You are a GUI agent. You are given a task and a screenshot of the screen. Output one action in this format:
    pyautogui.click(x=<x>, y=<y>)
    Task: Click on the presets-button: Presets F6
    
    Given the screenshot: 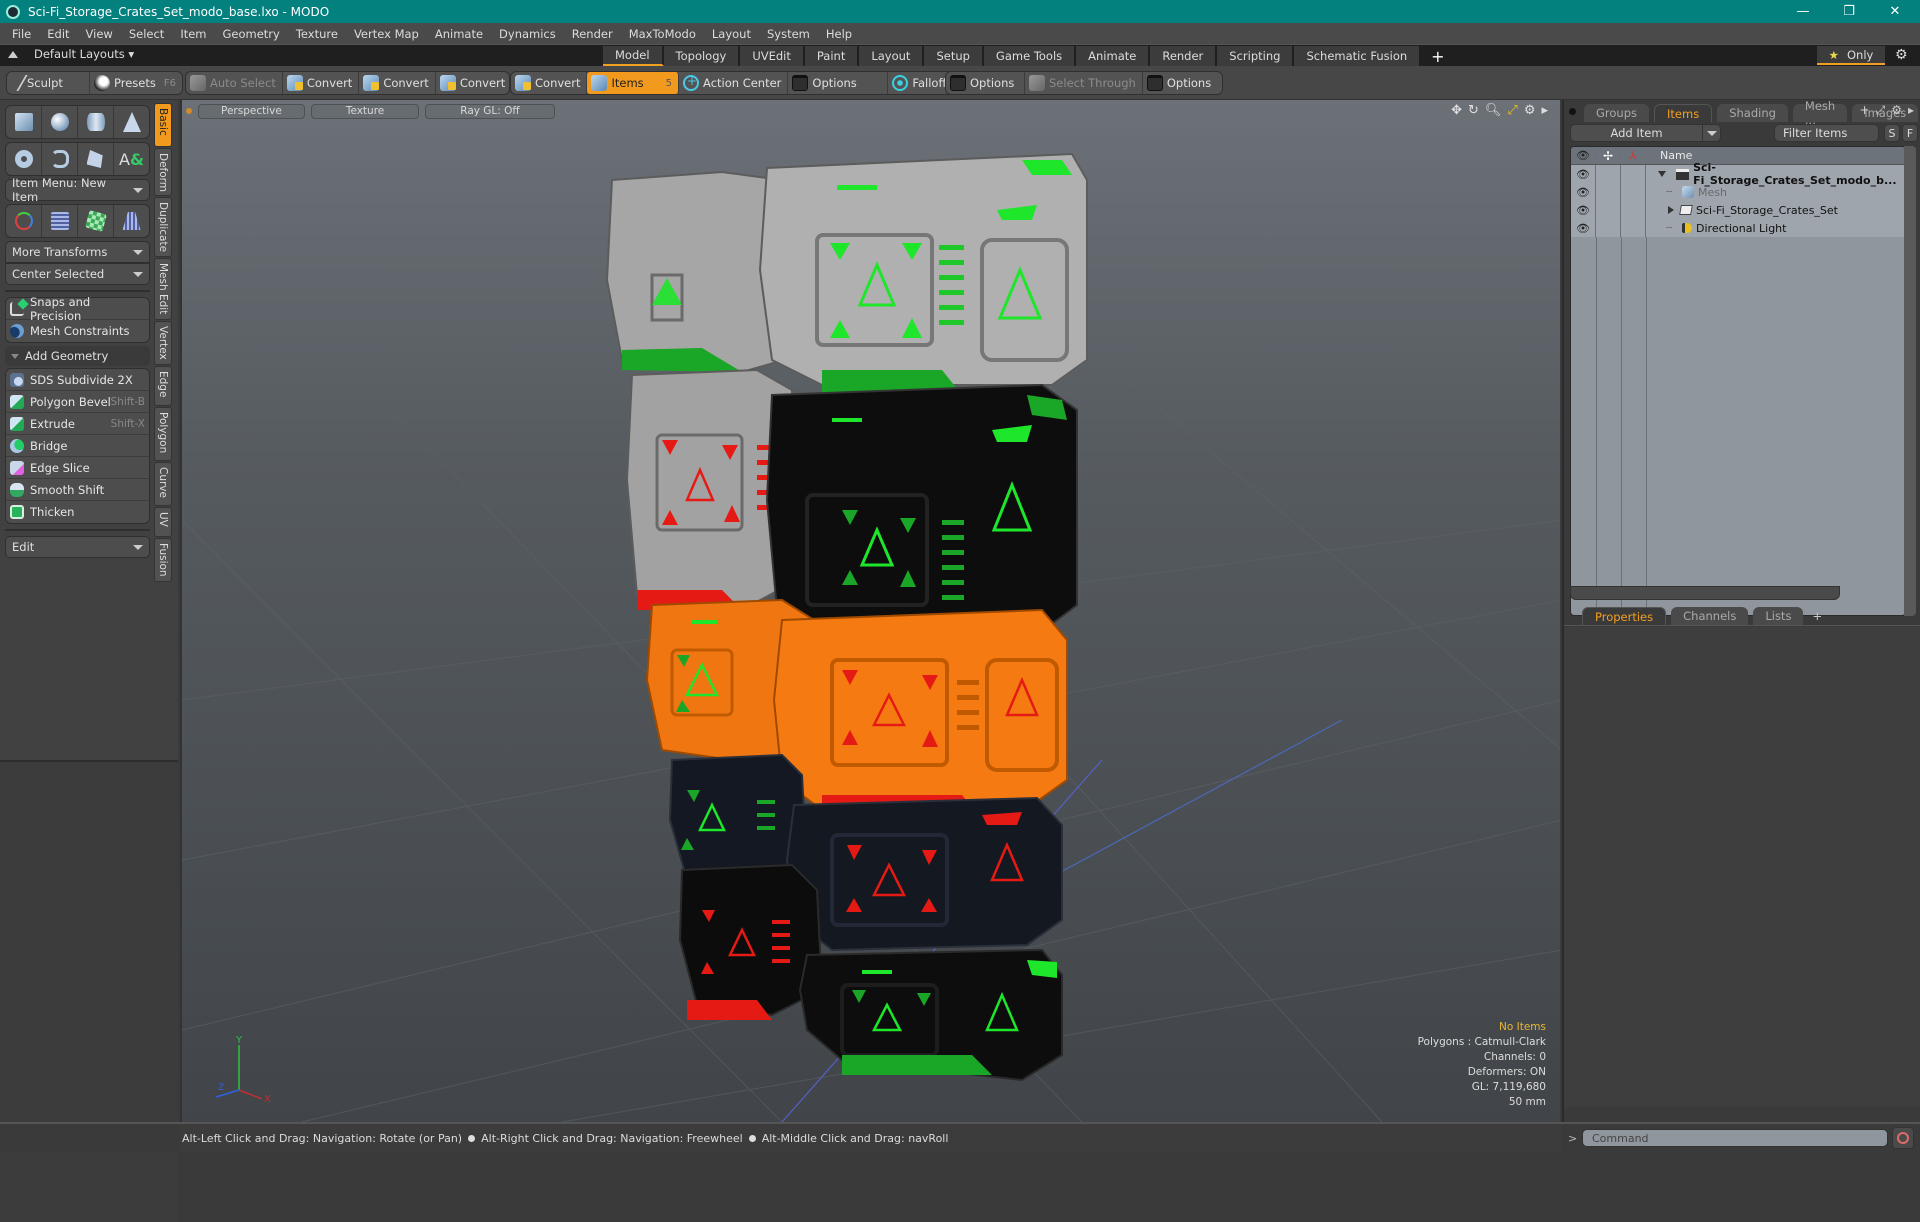 What is the action you would take?
    pyautogui.click(x=136, y=83)
    